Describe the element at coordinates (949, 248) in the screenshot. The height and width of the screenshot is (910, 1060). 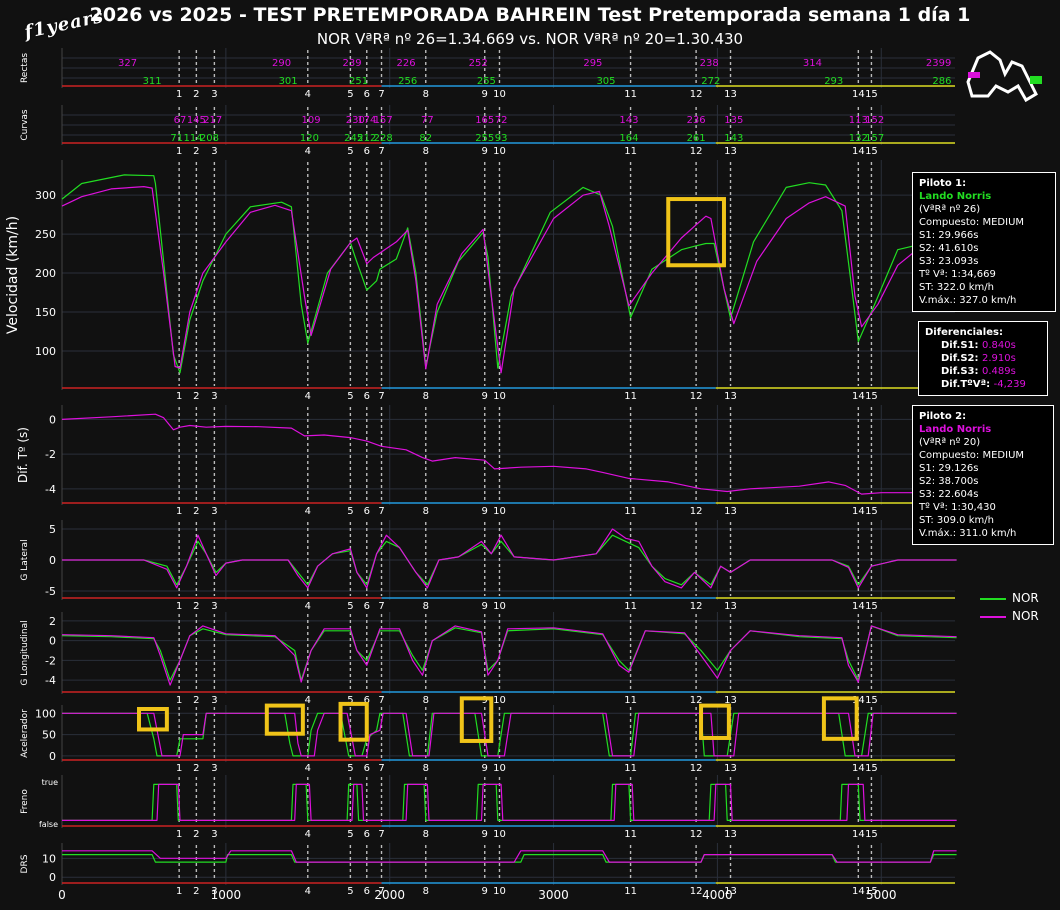
I see `piloto1-s2: S2: 41.610s` at that location.